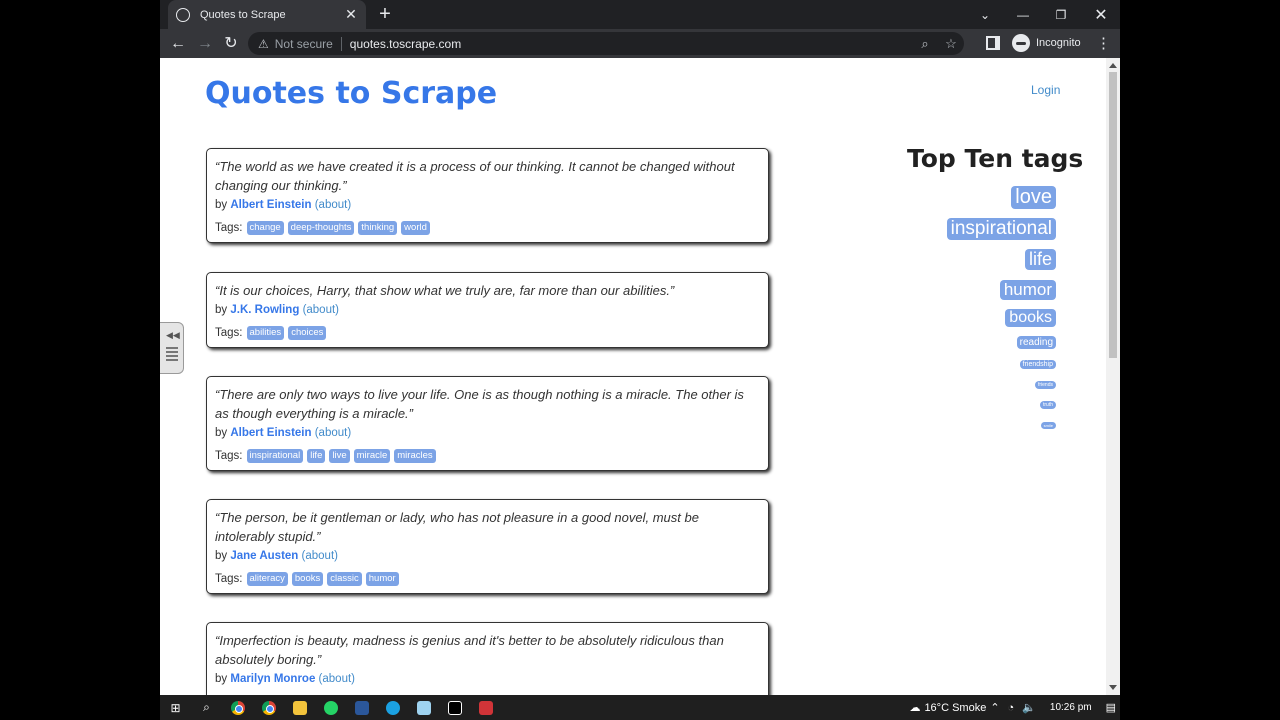 The width and height of the screenshot is (1280, 720). I want to click on tag-link: books, so click(307, 579).